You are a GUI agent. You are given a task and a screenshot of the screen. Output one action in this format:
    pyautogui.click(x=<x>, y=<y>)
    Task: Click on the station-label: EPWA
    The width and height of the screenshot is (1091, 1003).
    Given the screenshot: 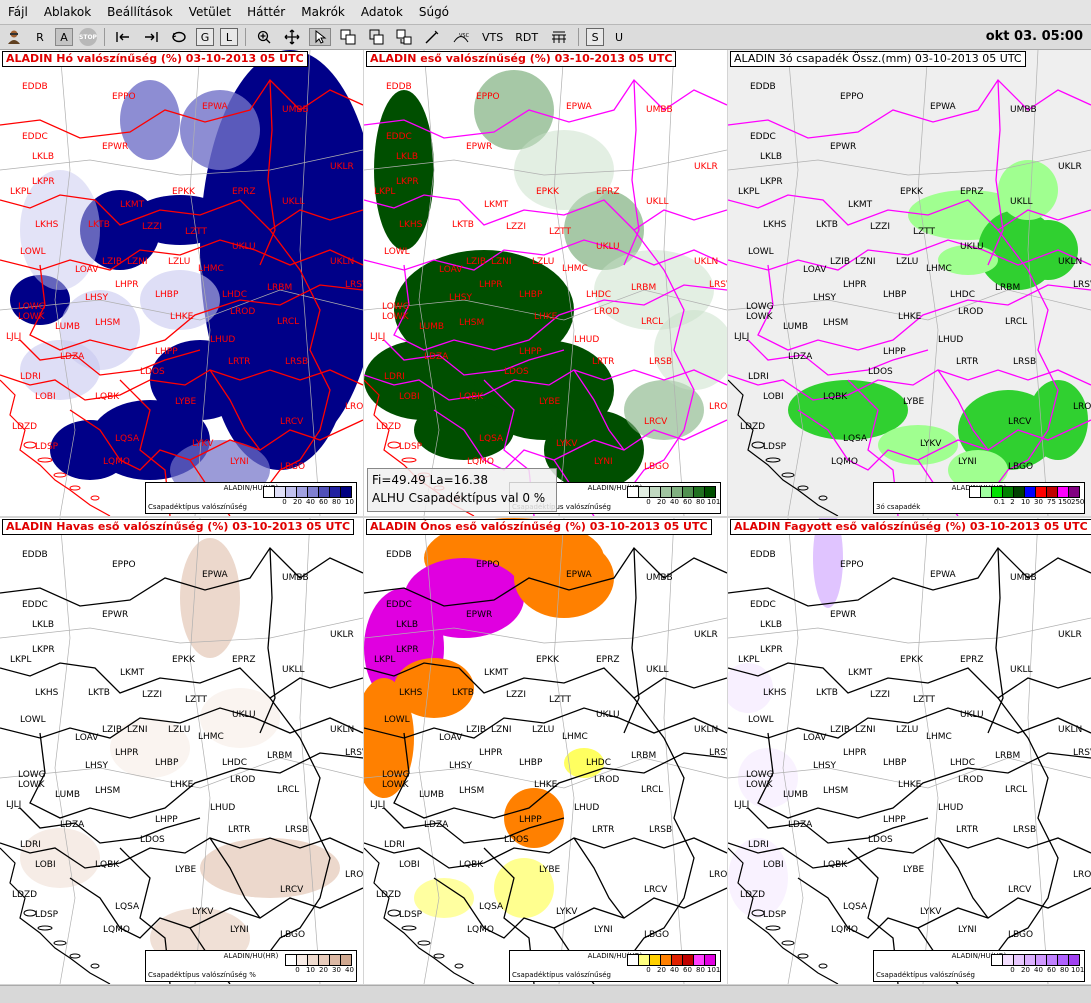 What is the action you would take?
    pyautogui.click(x=943, y=107)
    